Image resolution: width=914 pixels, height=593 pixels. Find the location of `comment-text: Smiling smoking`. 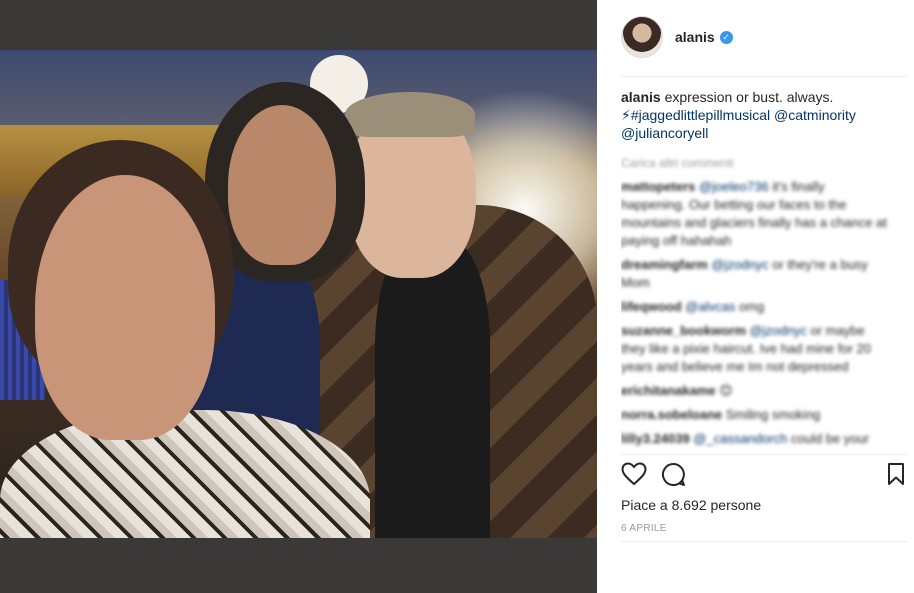

comment-text: Smiling smoking is located at coordinates (773, 414).